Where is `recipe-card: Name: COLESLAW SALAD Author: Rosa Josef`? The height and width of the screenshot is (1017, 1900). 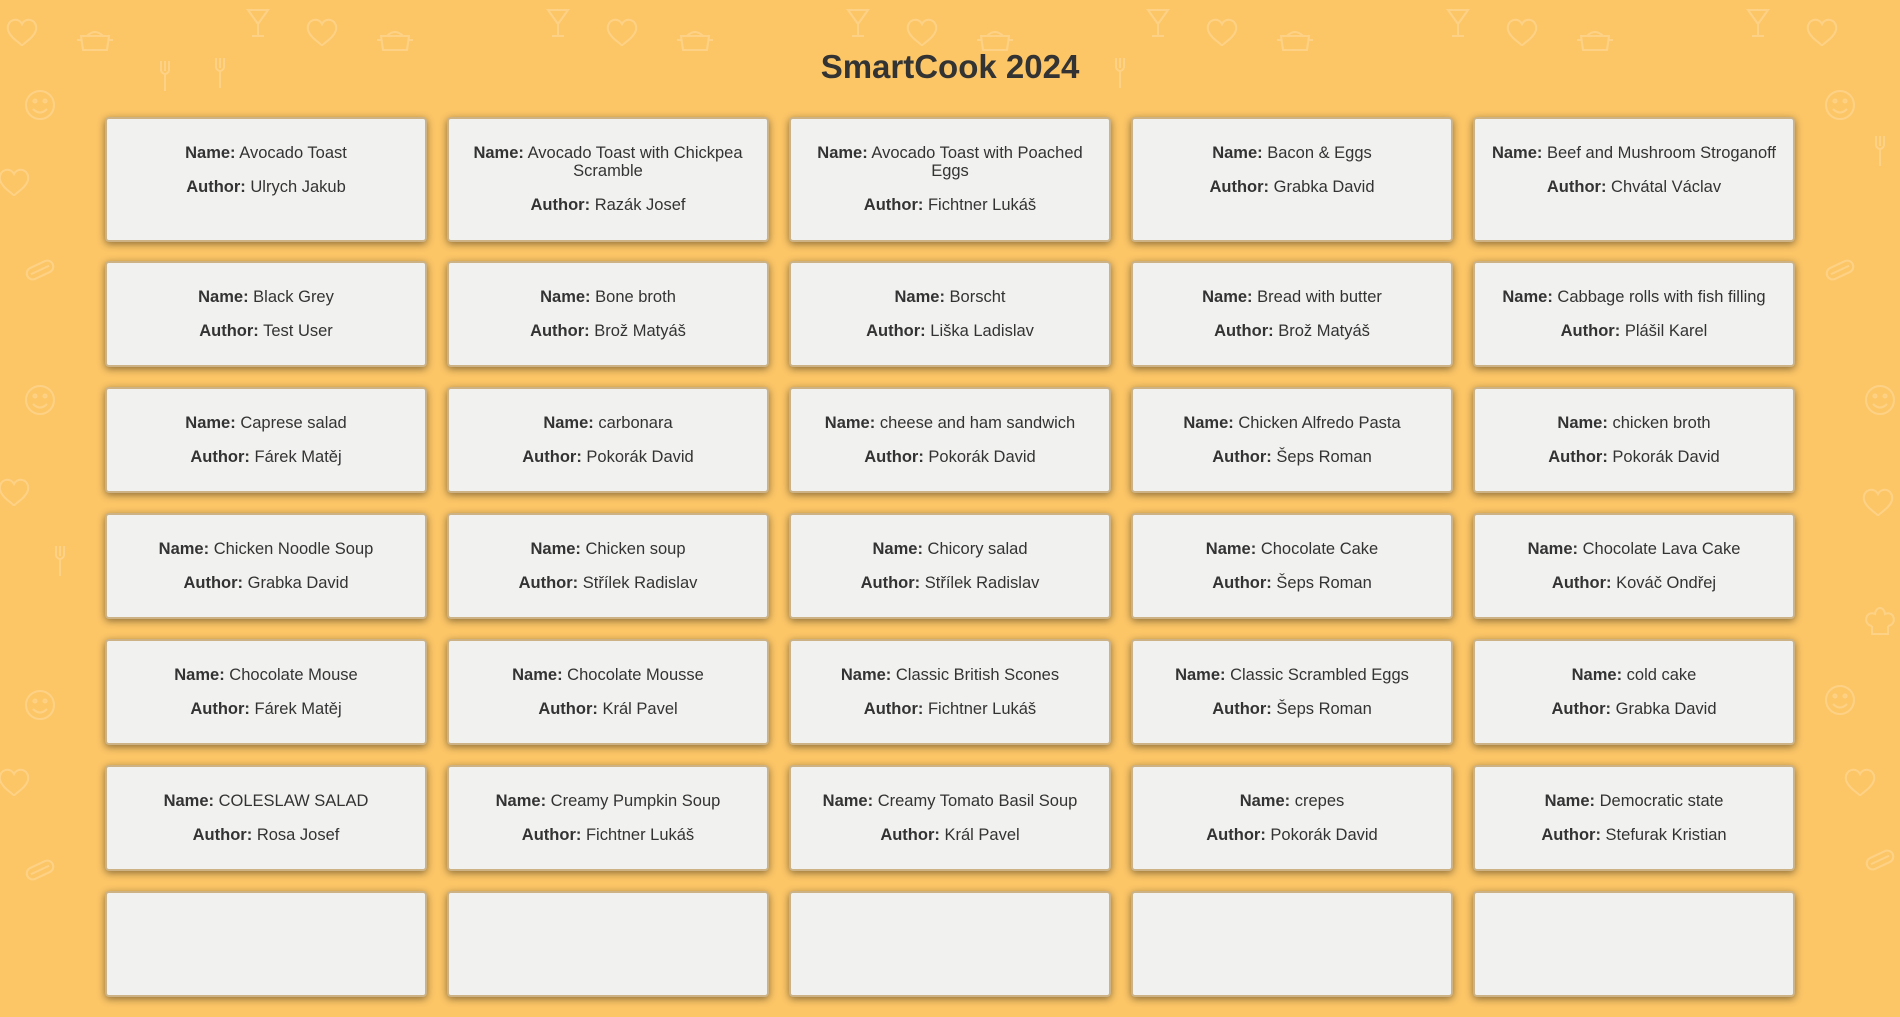 recipe-card: Name: COLESLAW SALAD Author: Rosa Josef is located at coordinates (266, 818).